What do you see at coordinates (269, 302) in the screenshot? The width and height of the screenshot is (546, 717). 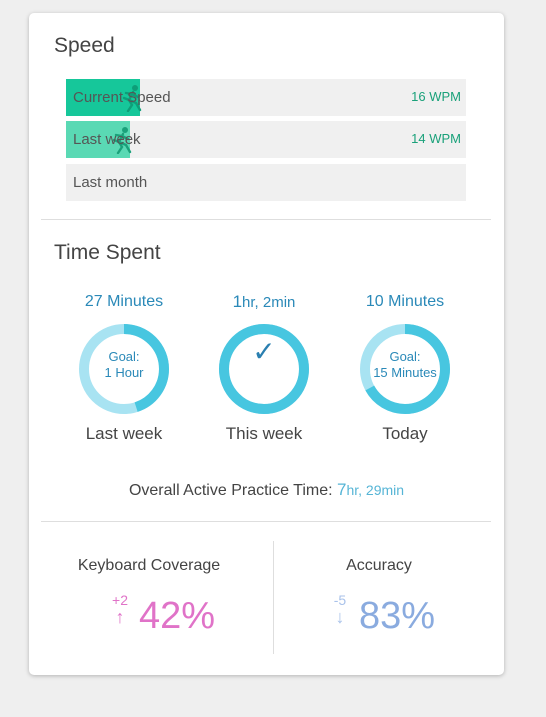 I see `time-amount-unit: hr, 2min` at bounding box center [269, 302].